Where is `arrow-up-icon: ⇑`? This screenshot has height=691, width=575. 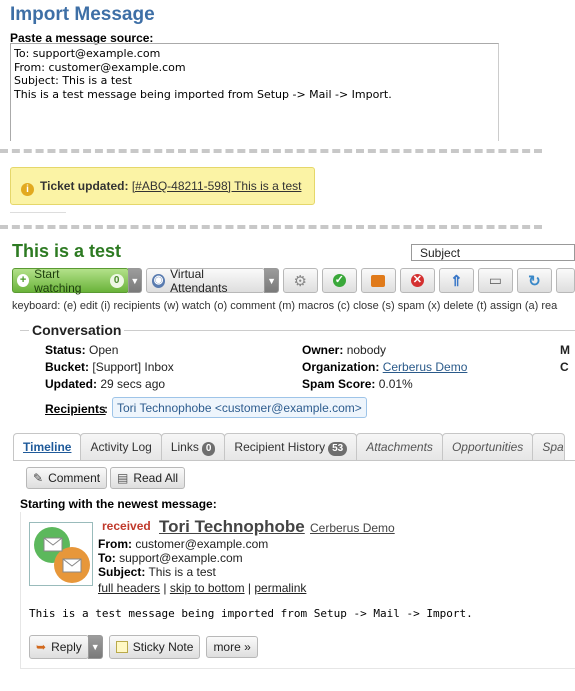
arrow-up-icon: ⇑ is located at coordinates (456, 281).